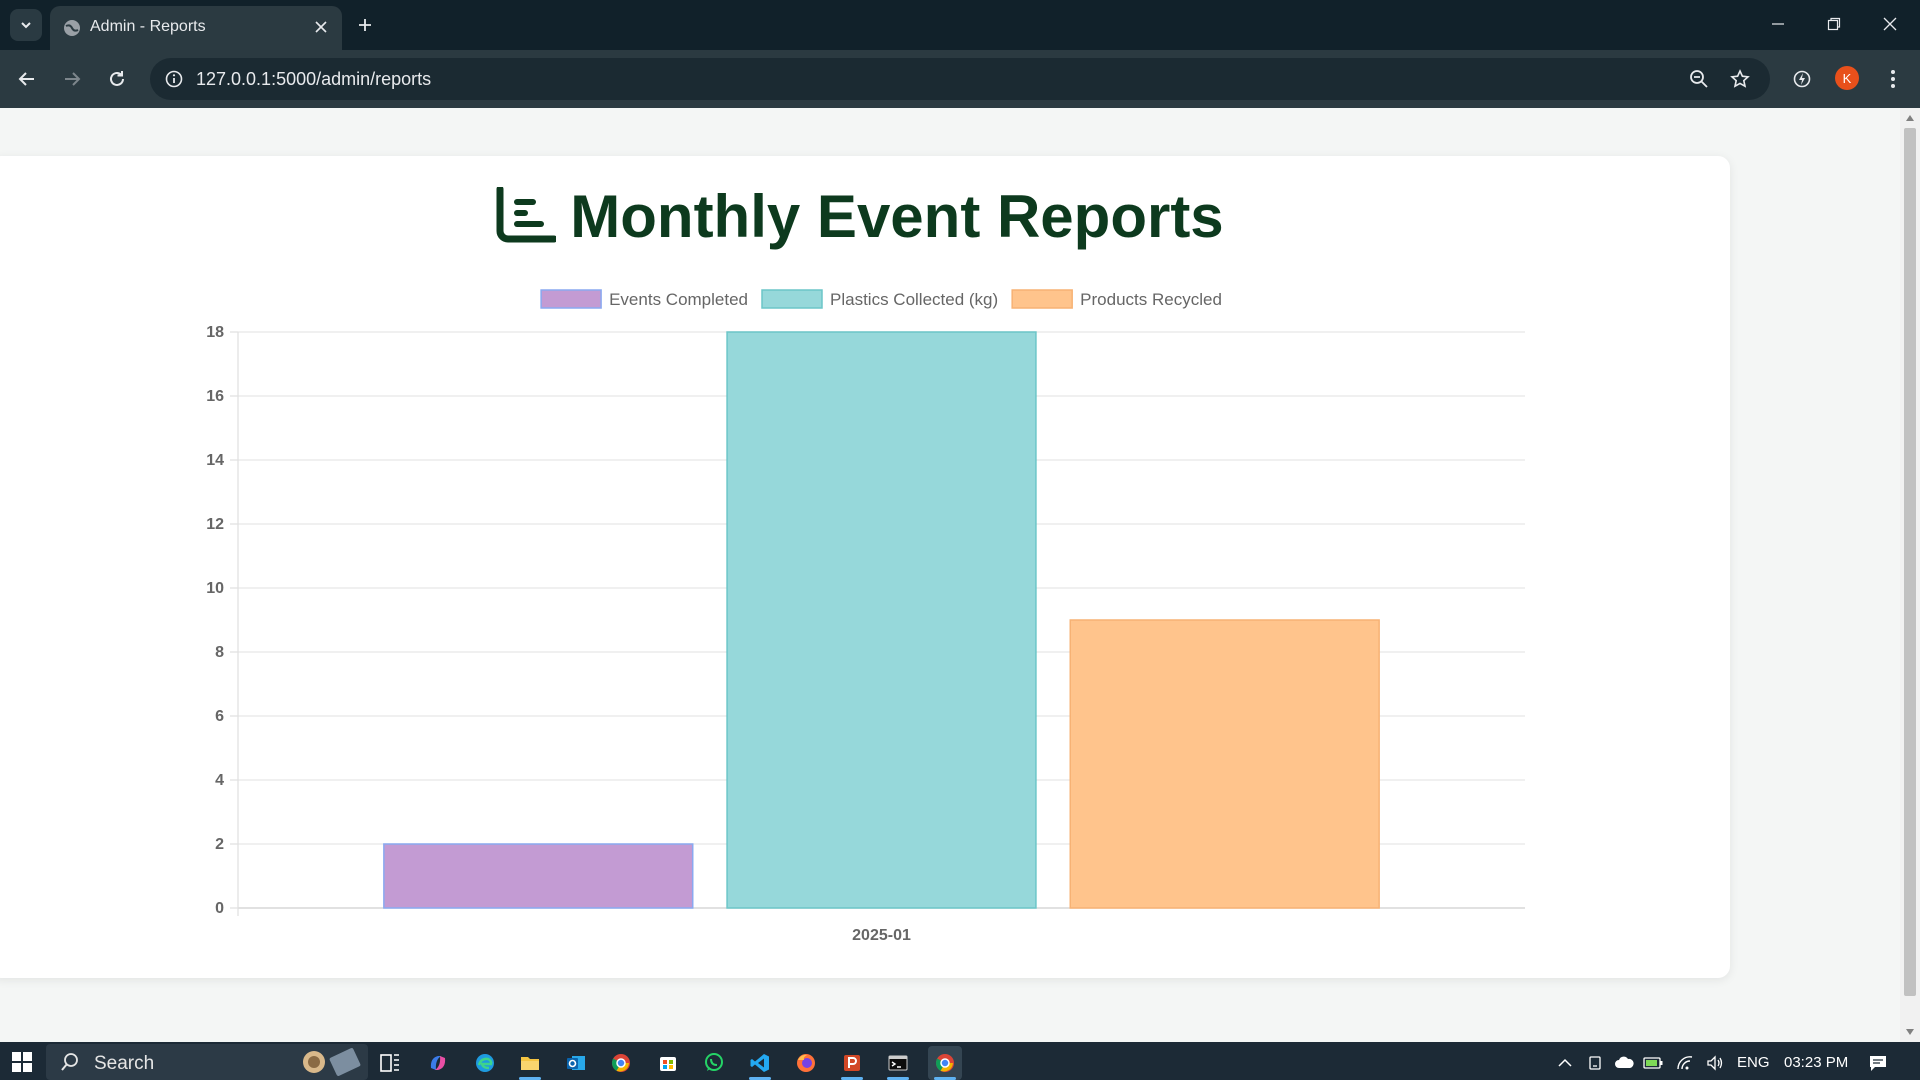  What do you see at coordinates (1802, 79) in the screenshot?
I see `extensions-button` at bounding box center [1802, 79].